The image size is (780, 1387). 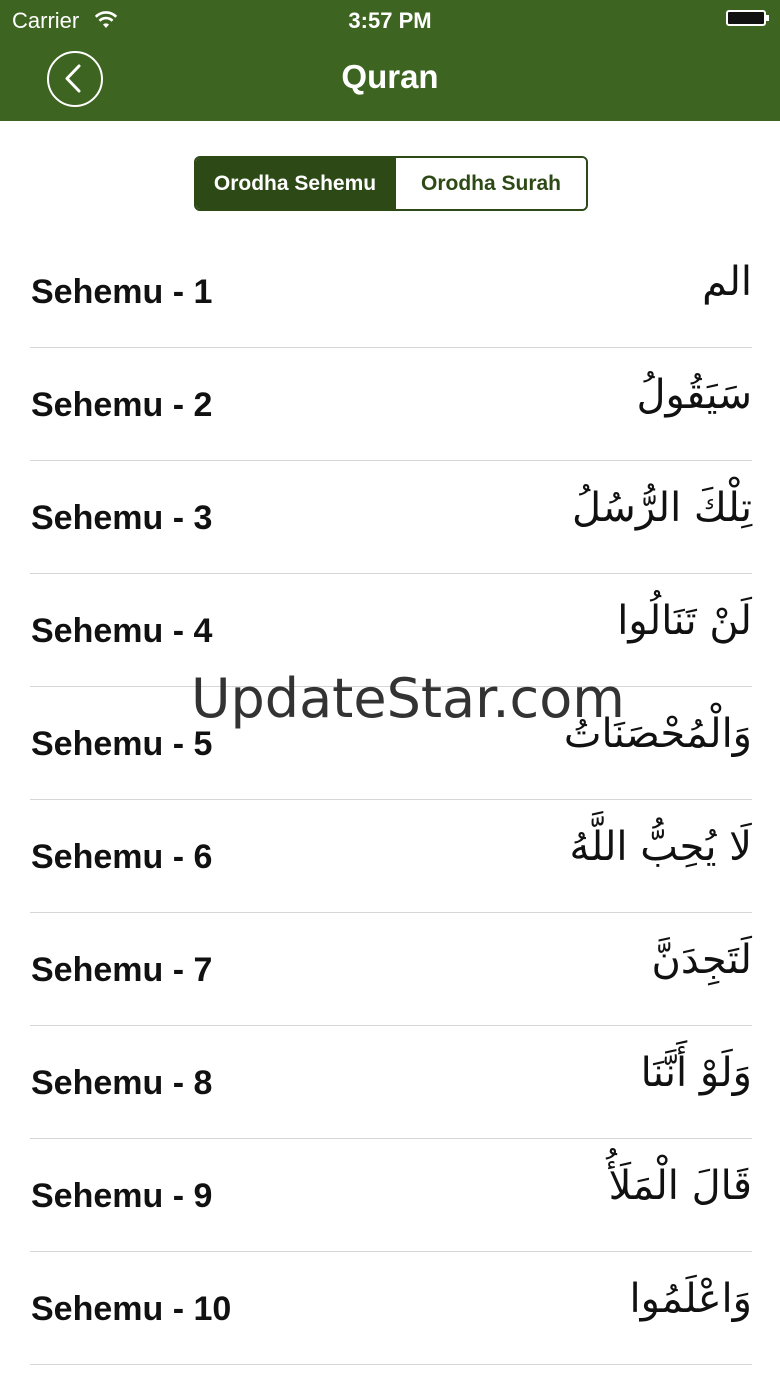 I want to click on sehemu-label: Sehemu - 6, so click(x=122, y=857).